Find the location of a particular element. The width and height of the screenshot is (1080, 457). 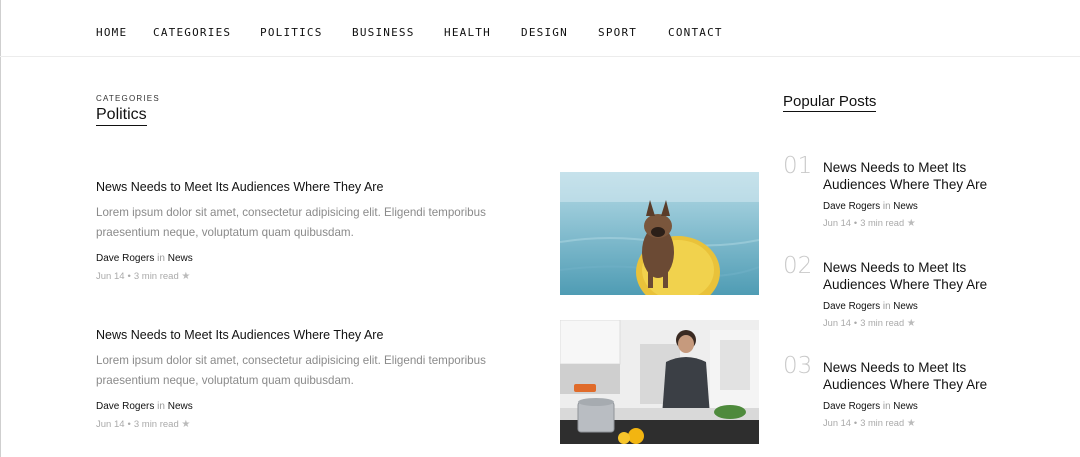

man-cooking-in-kitchen-image is located at coordinates (659, 382).